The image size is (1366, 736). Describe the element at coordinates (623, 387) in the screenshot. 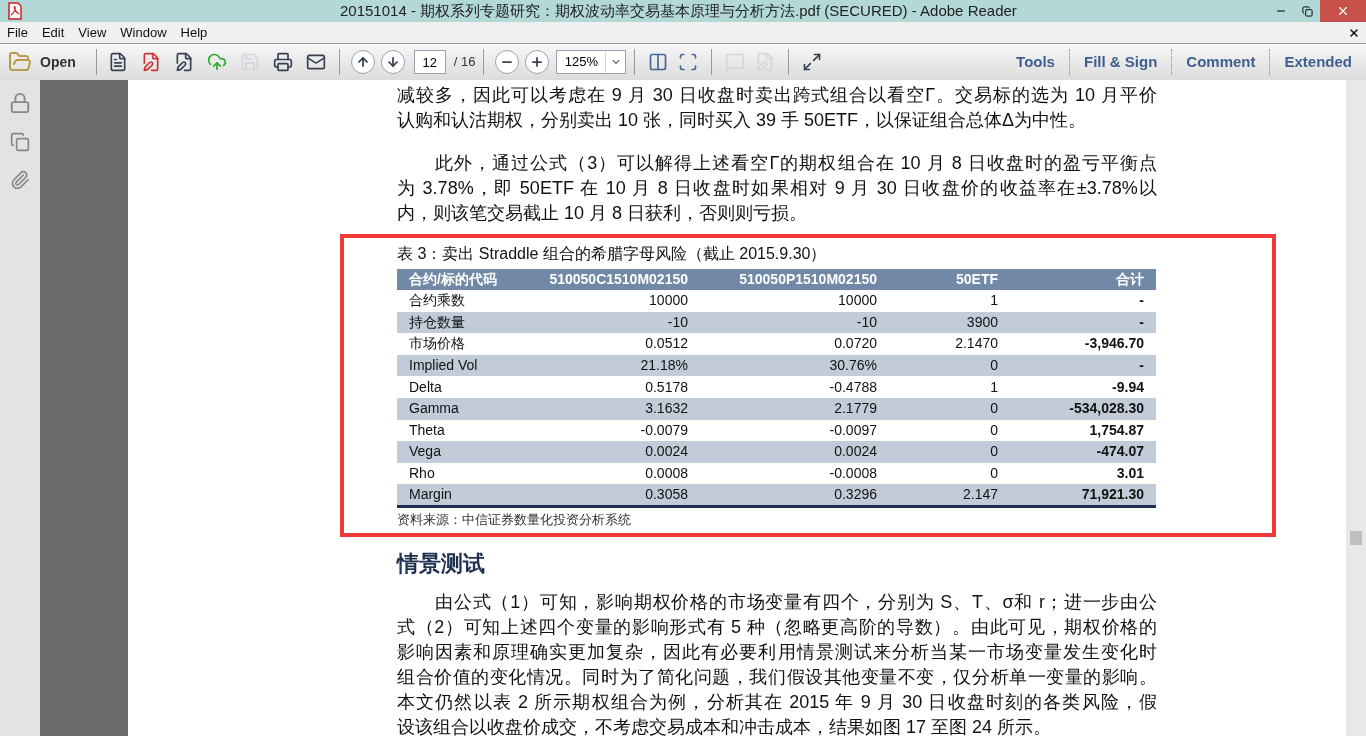

I see `table-cell: 0.5178` at that location.